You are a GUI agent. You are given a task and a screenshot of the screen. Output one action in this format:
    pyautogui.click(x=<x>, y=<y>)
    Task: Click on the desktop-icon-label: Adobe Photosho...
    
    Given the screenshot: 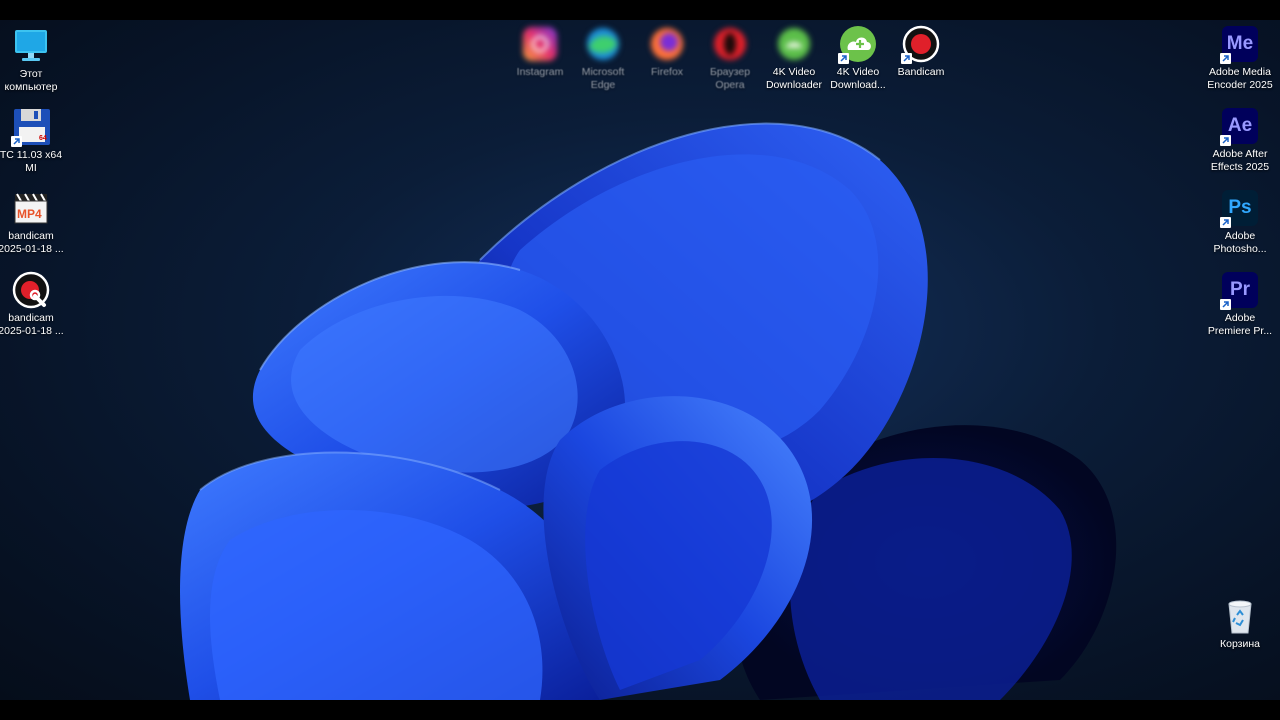 What is the action you would take?
    pyautogui.click(x=1240, y=242)
    